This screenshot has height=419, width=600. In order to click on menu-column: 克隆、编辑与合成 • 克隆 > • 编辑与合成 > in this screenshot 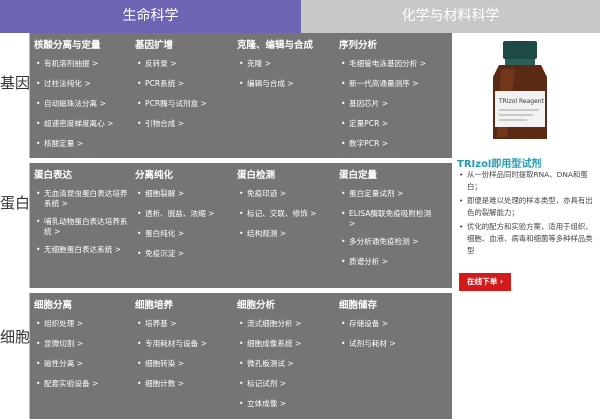, I will do `click(287, 69)`.